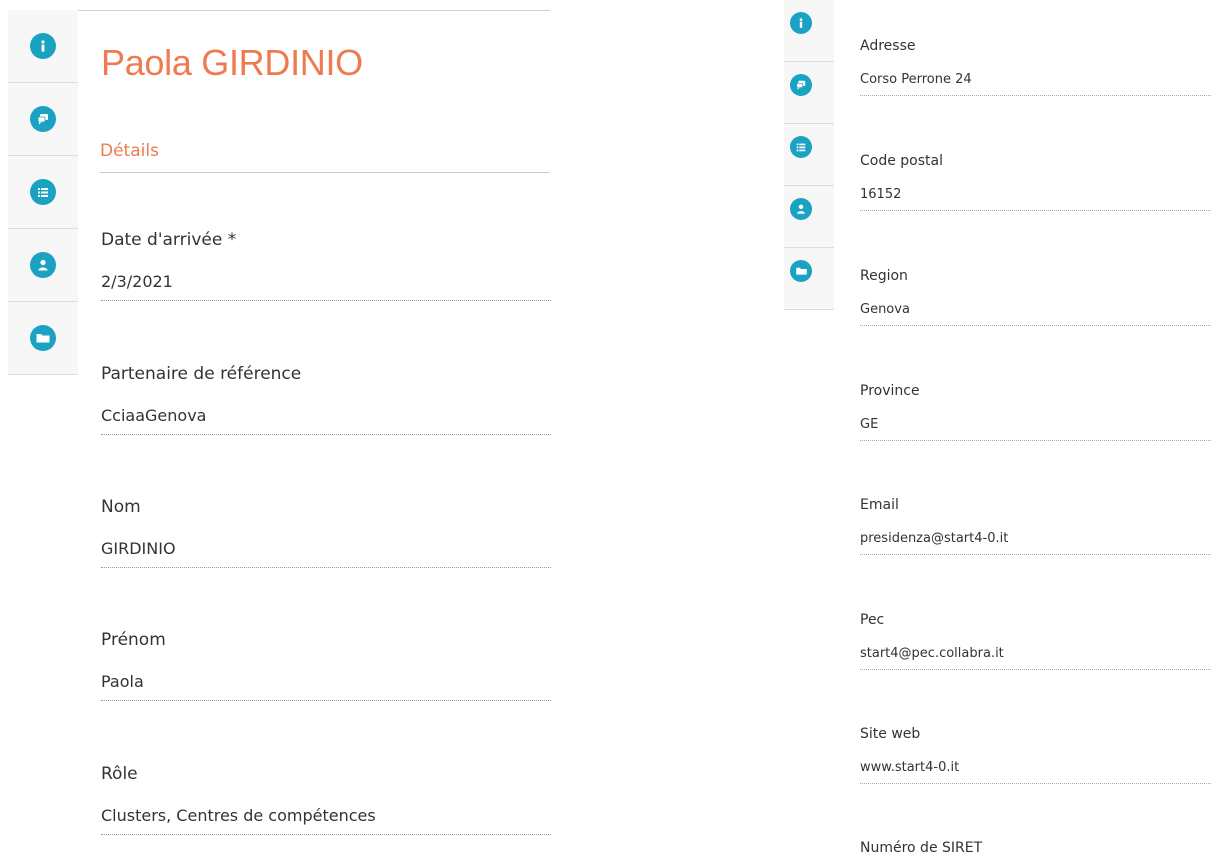 Image resolution: width=1211 pixels, height=859 pixels. I want to click on field-label: Partenaire de référence, so click(201, 374).